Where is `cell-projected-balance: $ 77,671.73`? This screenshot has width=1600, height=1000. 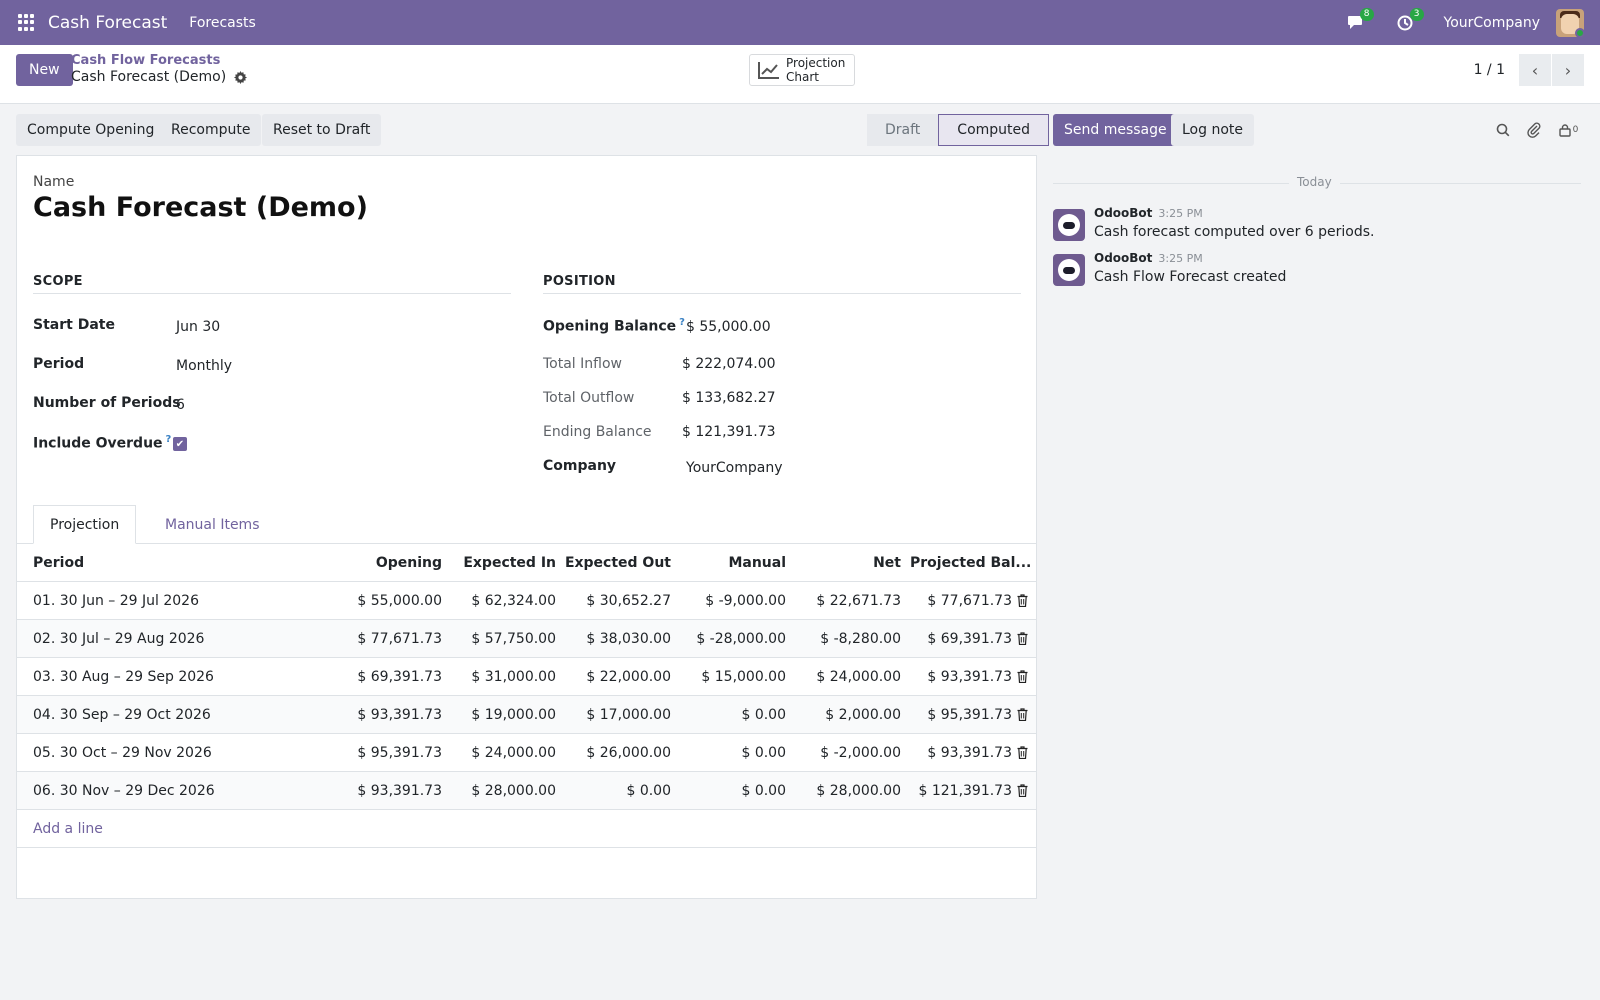 cell-projected-balance: $ 77,671.73 is located at coordinates (956, 601).